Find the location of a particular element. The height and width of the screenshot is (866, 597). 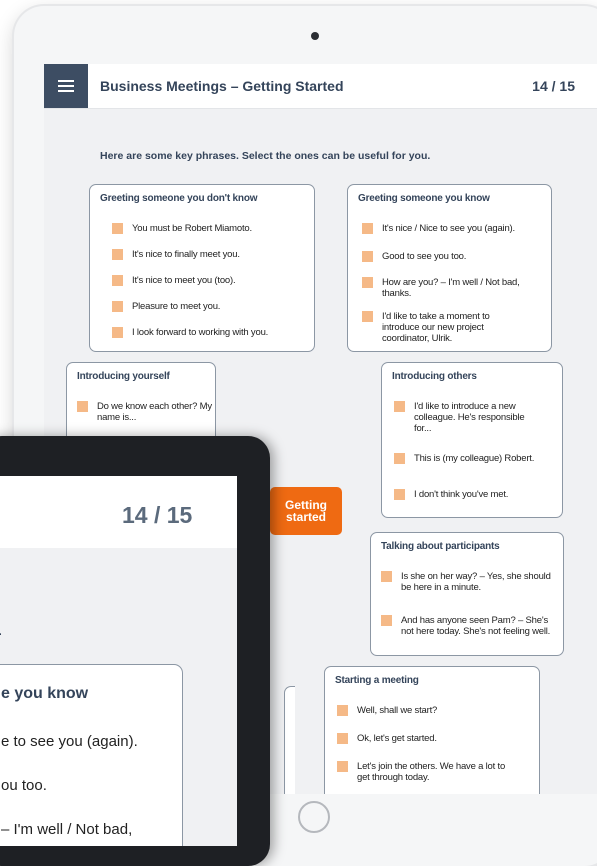

phrase-option: This is (my colleague) Robert. is located at coordinates (474, 458).